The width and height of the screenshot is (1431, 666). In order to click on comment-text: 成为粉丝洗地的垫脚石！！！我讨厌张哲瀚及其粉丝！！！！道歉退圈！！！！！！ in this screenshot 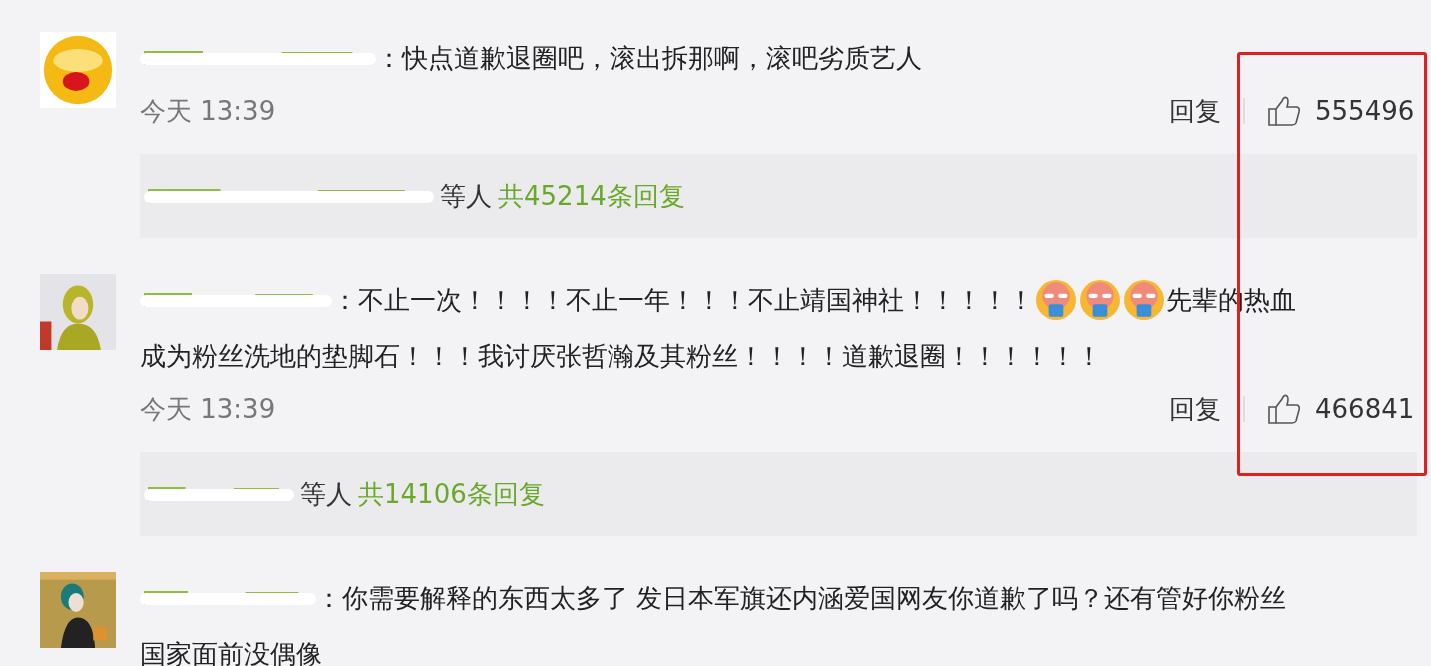, I will do `click(621, 356)`.